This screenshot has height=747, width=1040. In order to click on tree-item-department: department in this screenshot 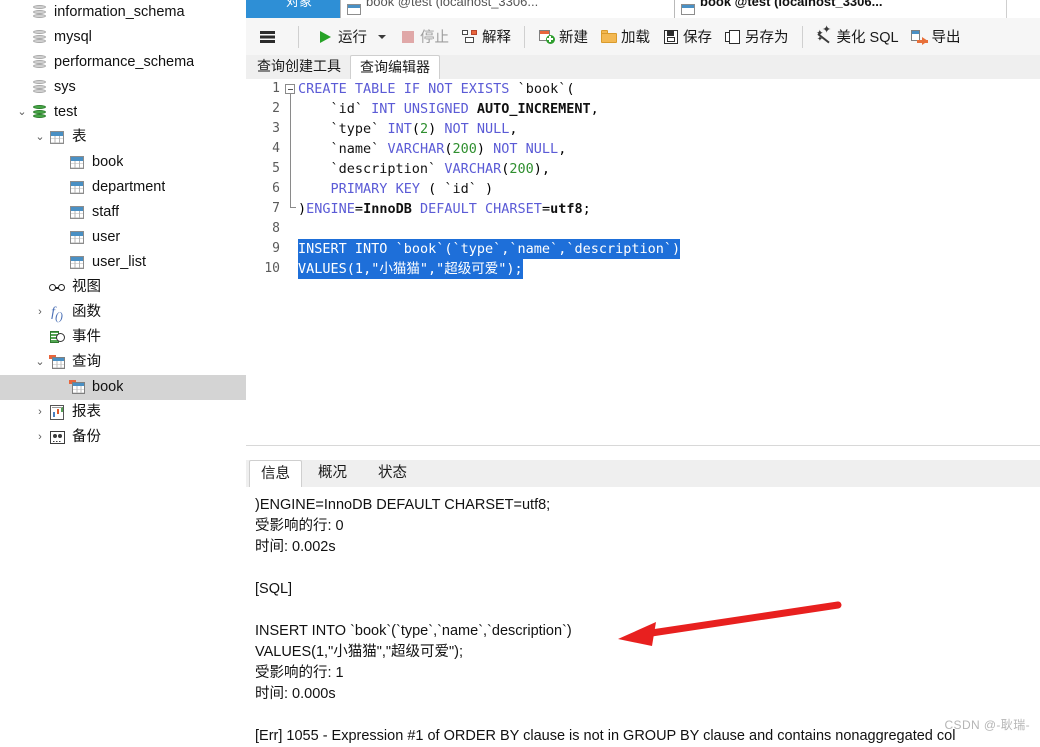, I will do `click(123, 187)`.